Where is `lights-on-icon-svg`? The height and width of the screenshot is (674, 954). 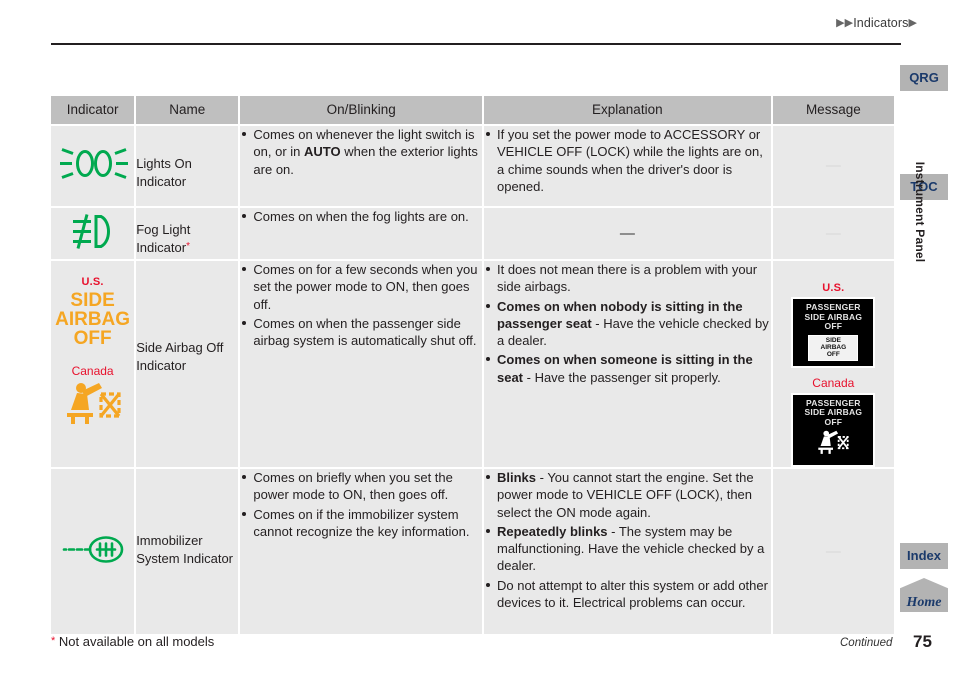 lights-on-icon-svg is located at coordinates (93, 163).